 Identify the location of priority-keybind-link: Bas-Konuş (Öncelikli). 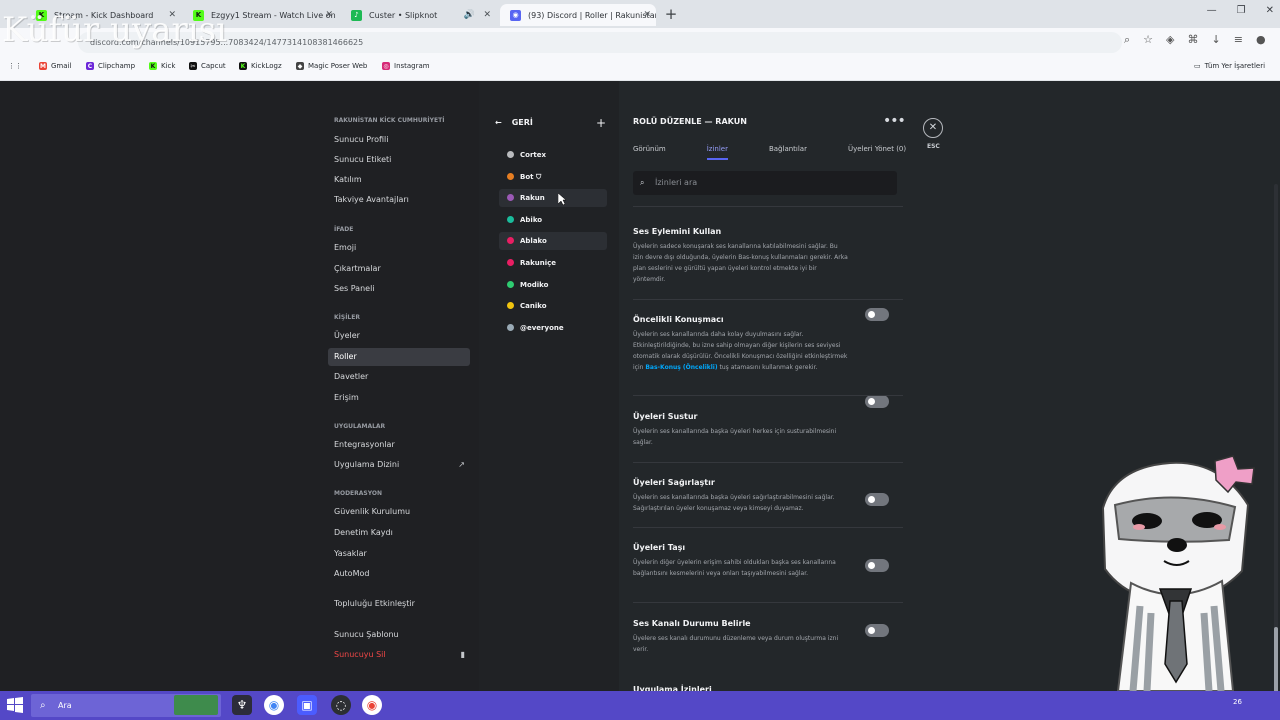
(681, 367).